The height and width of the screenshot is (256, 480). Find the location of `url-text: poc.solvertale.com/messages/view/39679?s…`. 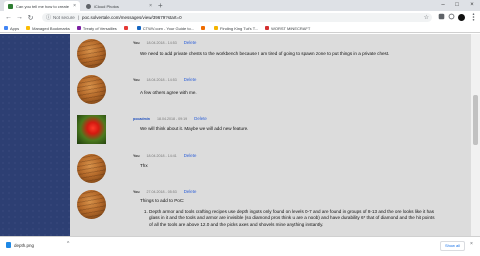

url-text: poc.solvertale.com/messages/view/39679?s… is located at coordinates (132, 17).